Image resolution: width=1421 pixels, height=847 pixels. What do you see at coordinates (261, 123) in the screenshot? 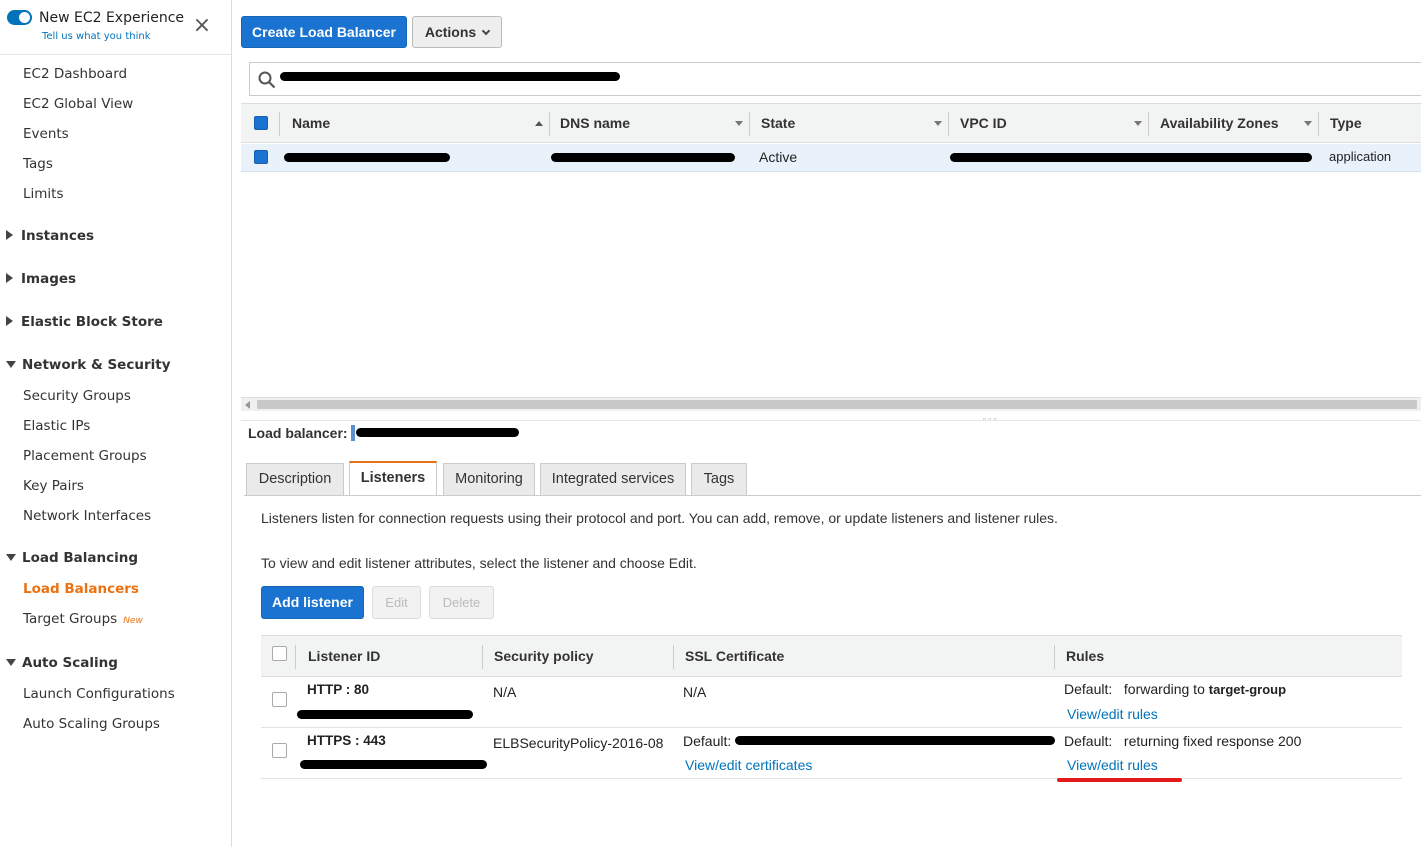
I see `select-all-checkbox` at bounding box center [261, 123].